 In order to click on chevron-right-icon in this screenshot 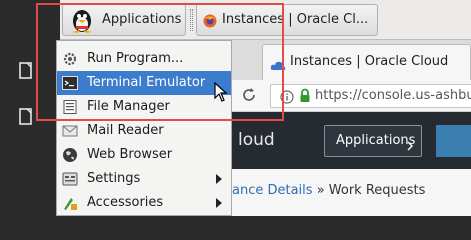, I will do `click(410, 145)`.